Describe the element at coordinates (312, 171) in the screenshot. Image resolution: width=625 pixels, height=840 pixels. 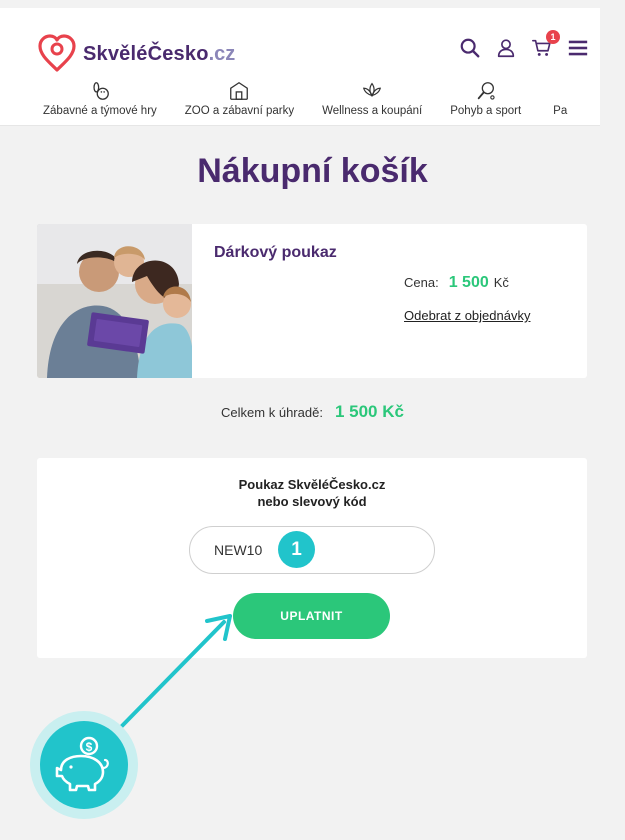
I see `page-title: Nákupní košík` at that location.